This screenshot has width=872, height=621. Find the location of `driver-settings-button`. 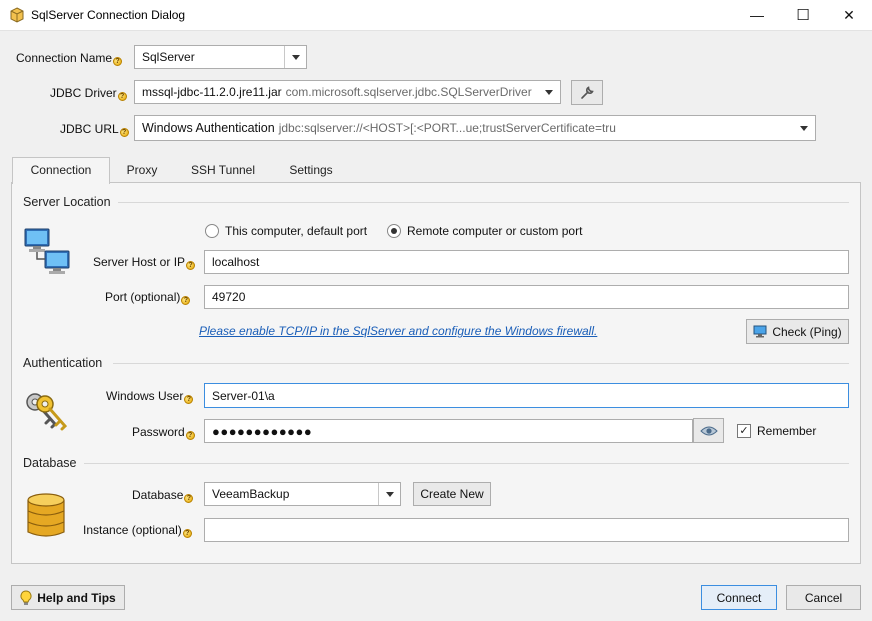

driver-settings-button is located at coordinates (587, 92).